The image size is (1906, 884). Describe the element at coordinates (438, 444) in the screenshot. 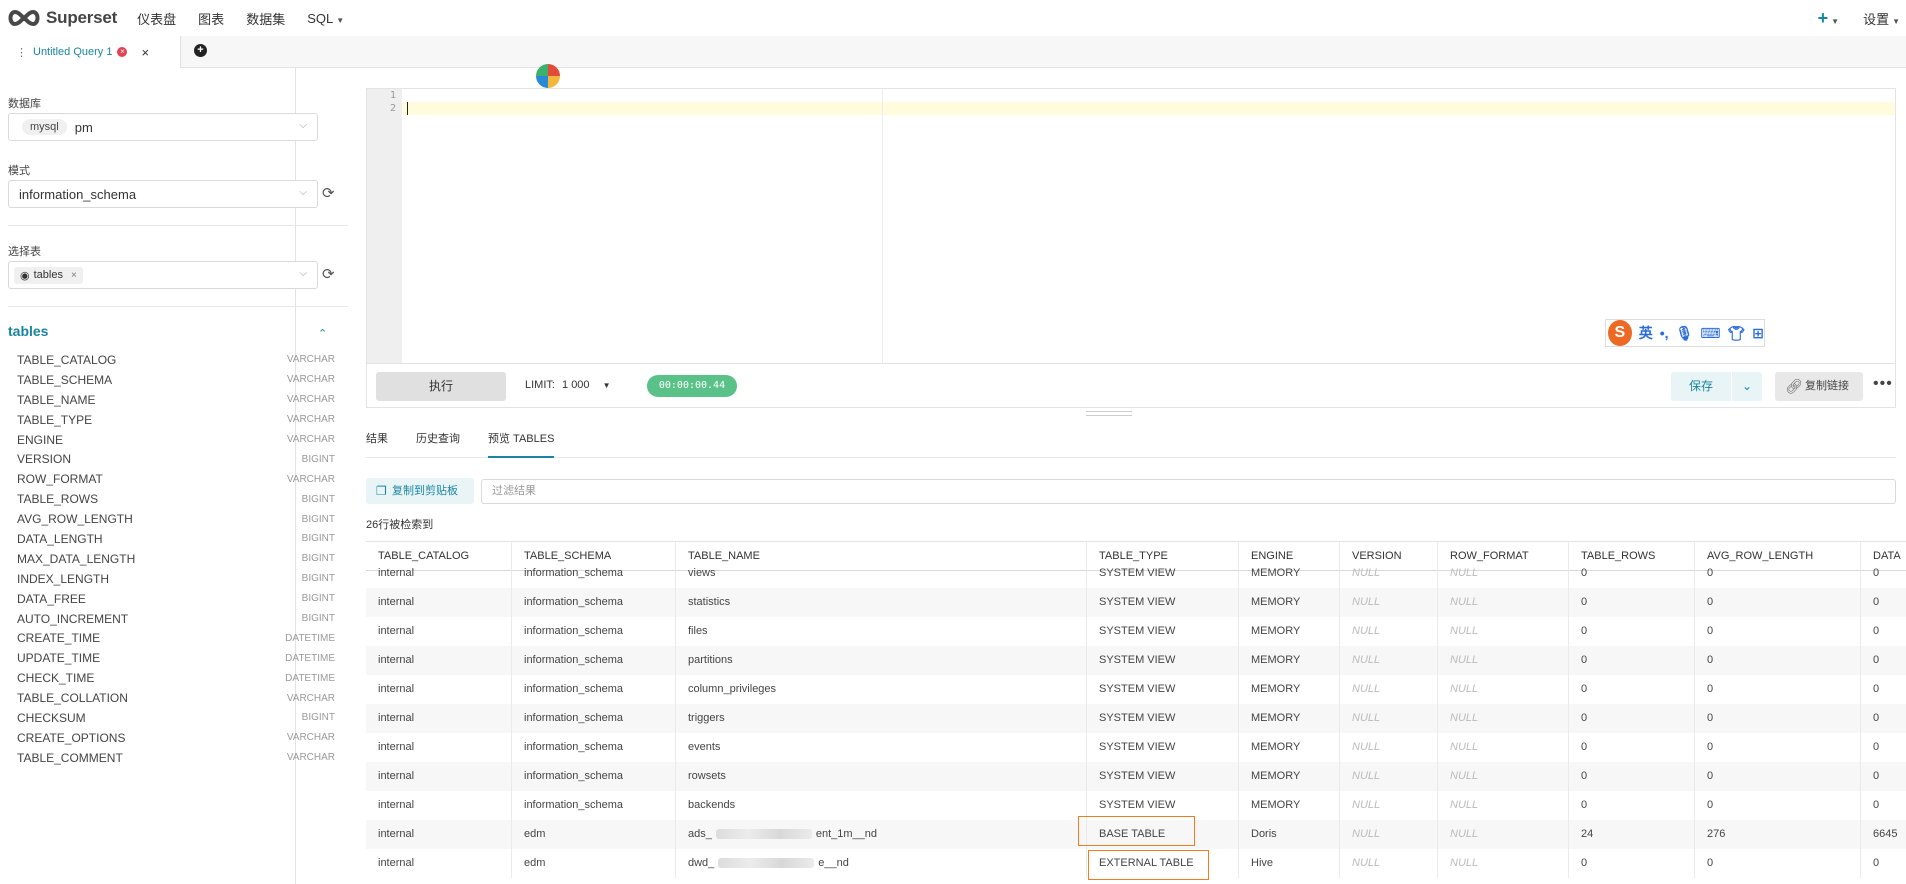

I see `tab-query-history: 历史查询` at that location.